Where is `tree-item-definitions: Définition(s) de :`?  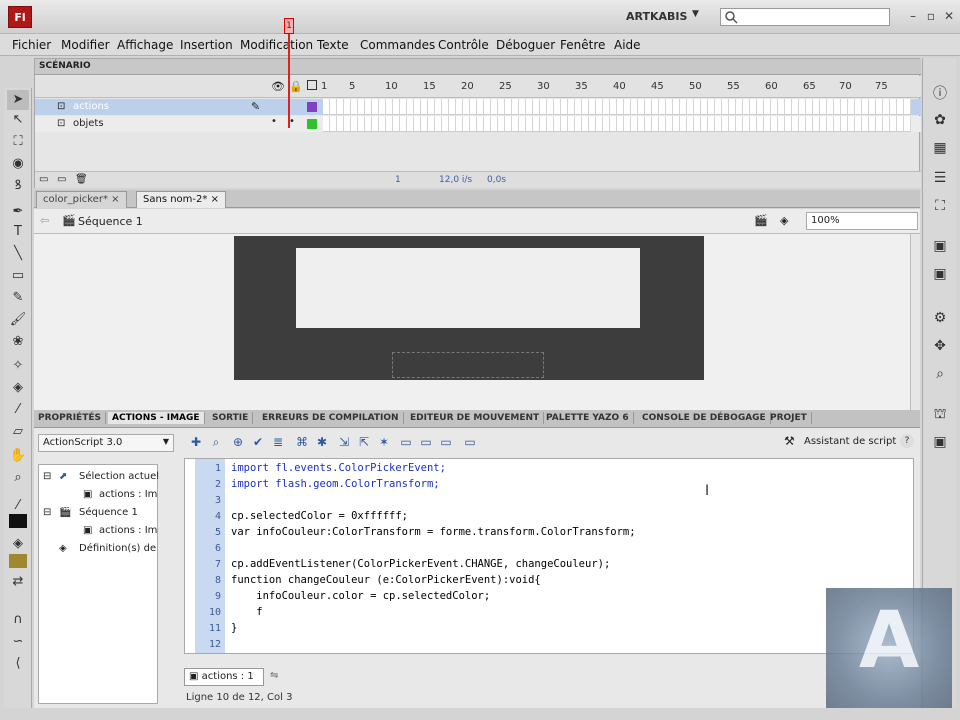
tree-item-definitions: Définition(s) de : is located at coordinates (119, 548).